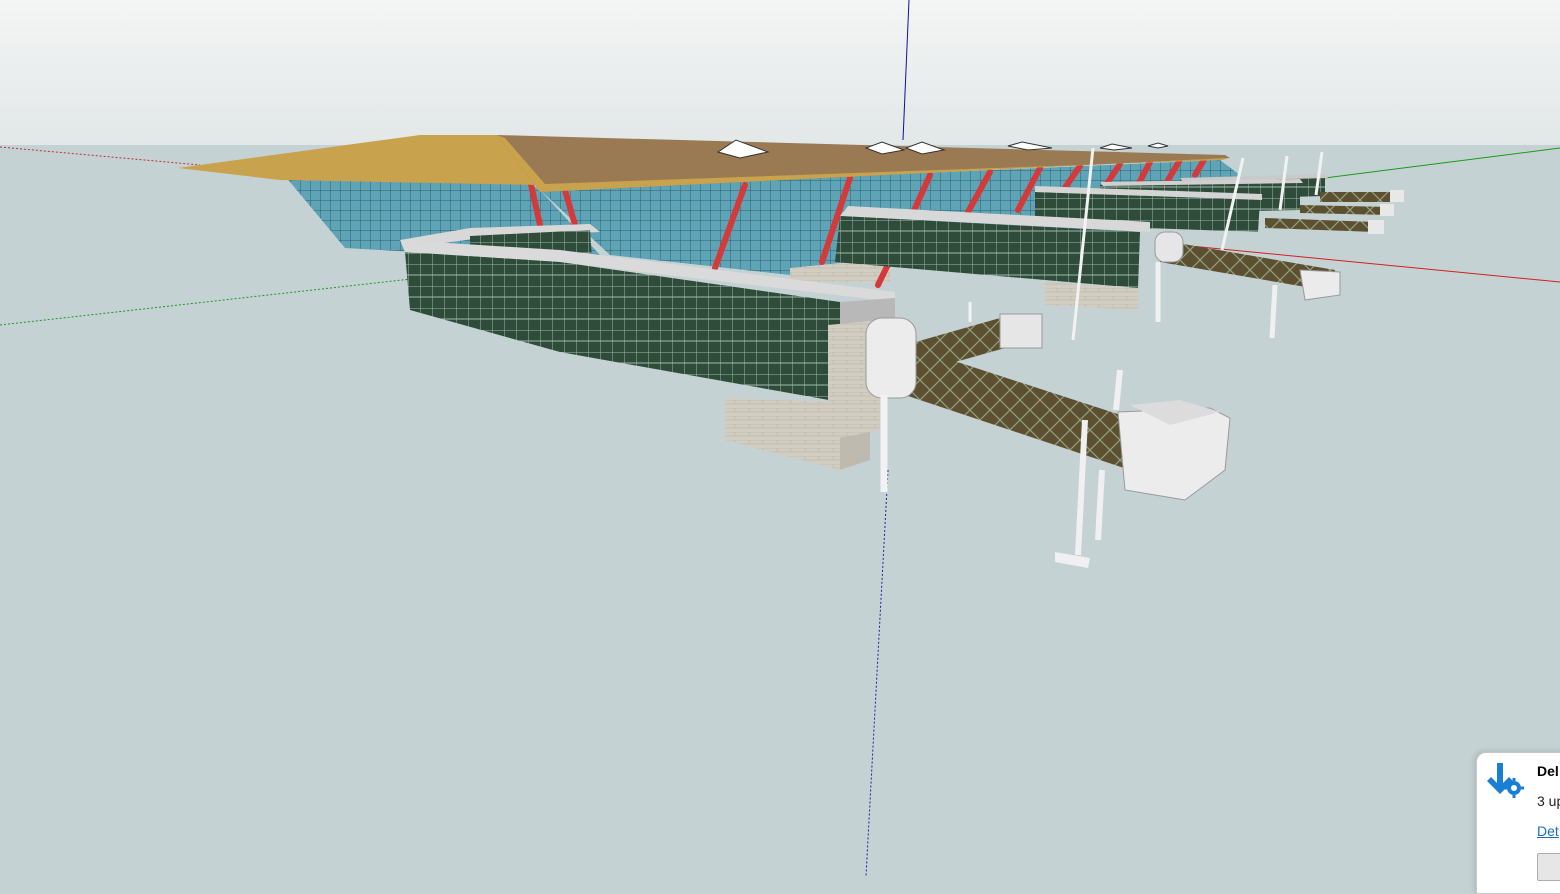  I want to click on notification-message: 3 up, so click(1548, 801).